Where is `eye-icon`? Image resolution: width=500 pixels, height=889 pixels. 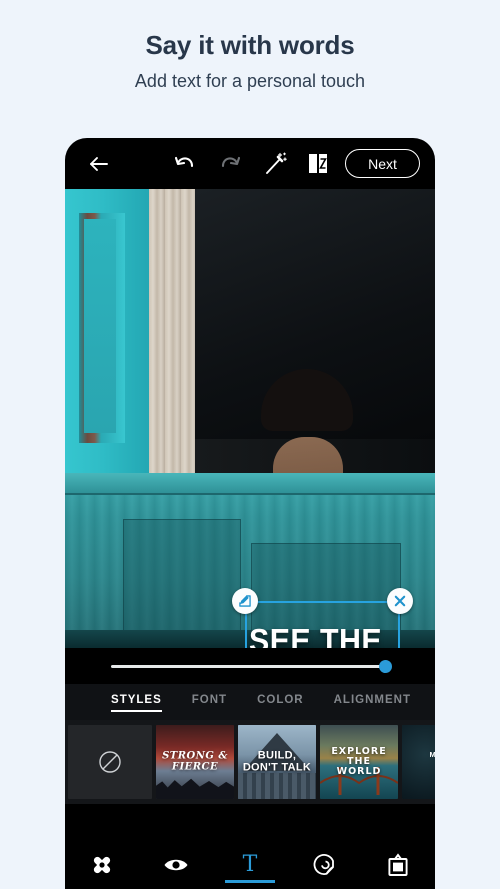
eye-icon is located at coordinates (176, 865).